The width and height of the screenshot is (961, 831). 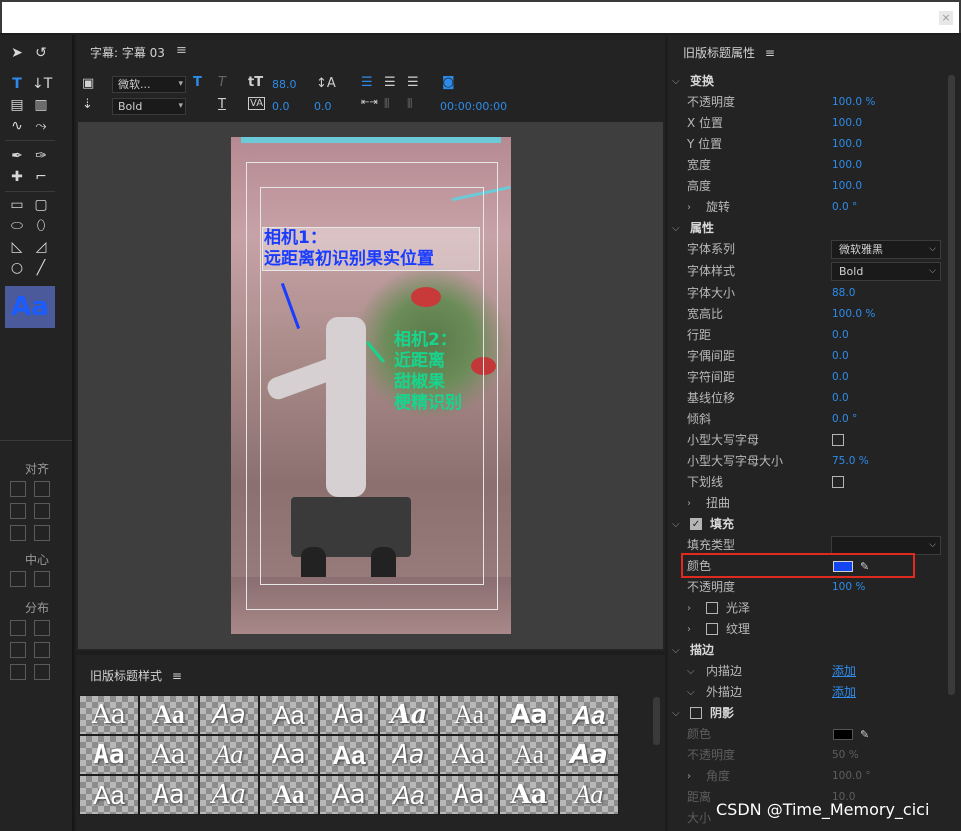 What do you see at coordinates (17, 156) in the screenshot?
I see `pen-tool-icon: ✒` at bounding box center [17, 156].